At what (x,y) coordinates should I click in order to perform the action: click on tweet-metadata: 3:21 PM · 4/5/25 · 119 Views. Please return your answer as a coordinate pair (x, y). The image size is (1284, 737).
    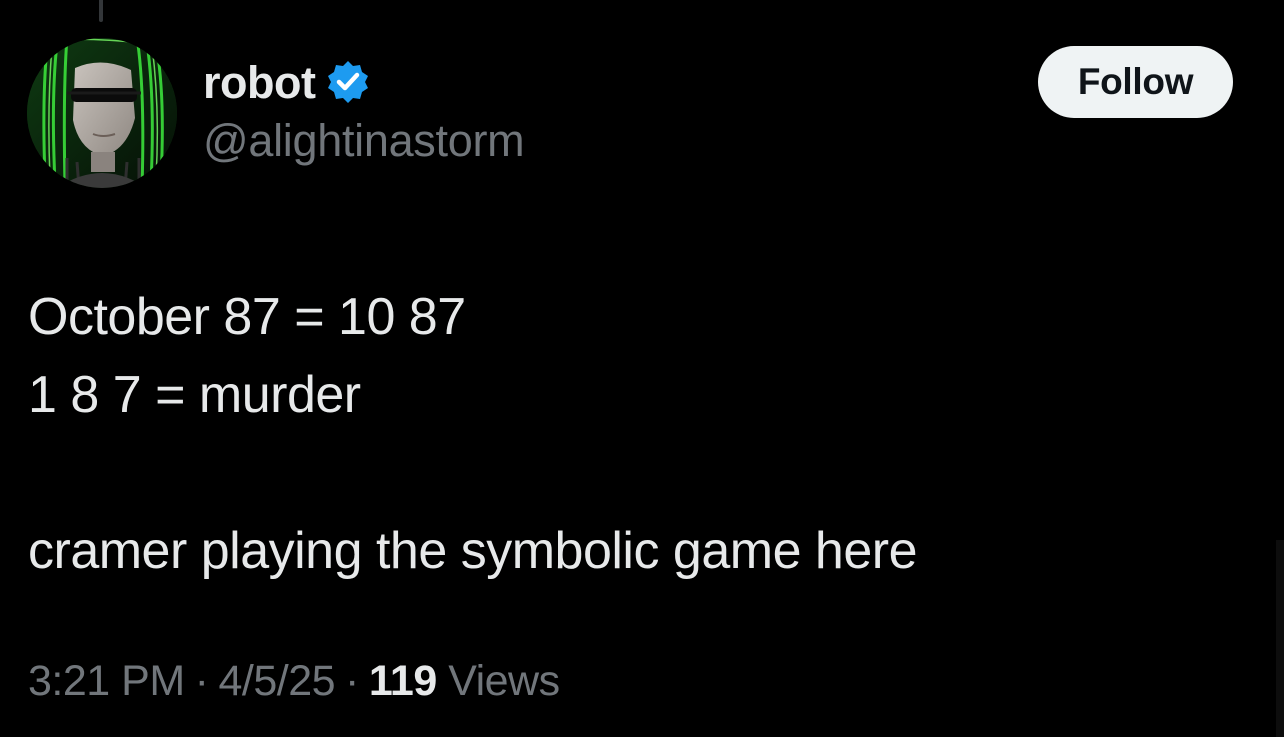
    Looking at the image, I should click on (294, 681).